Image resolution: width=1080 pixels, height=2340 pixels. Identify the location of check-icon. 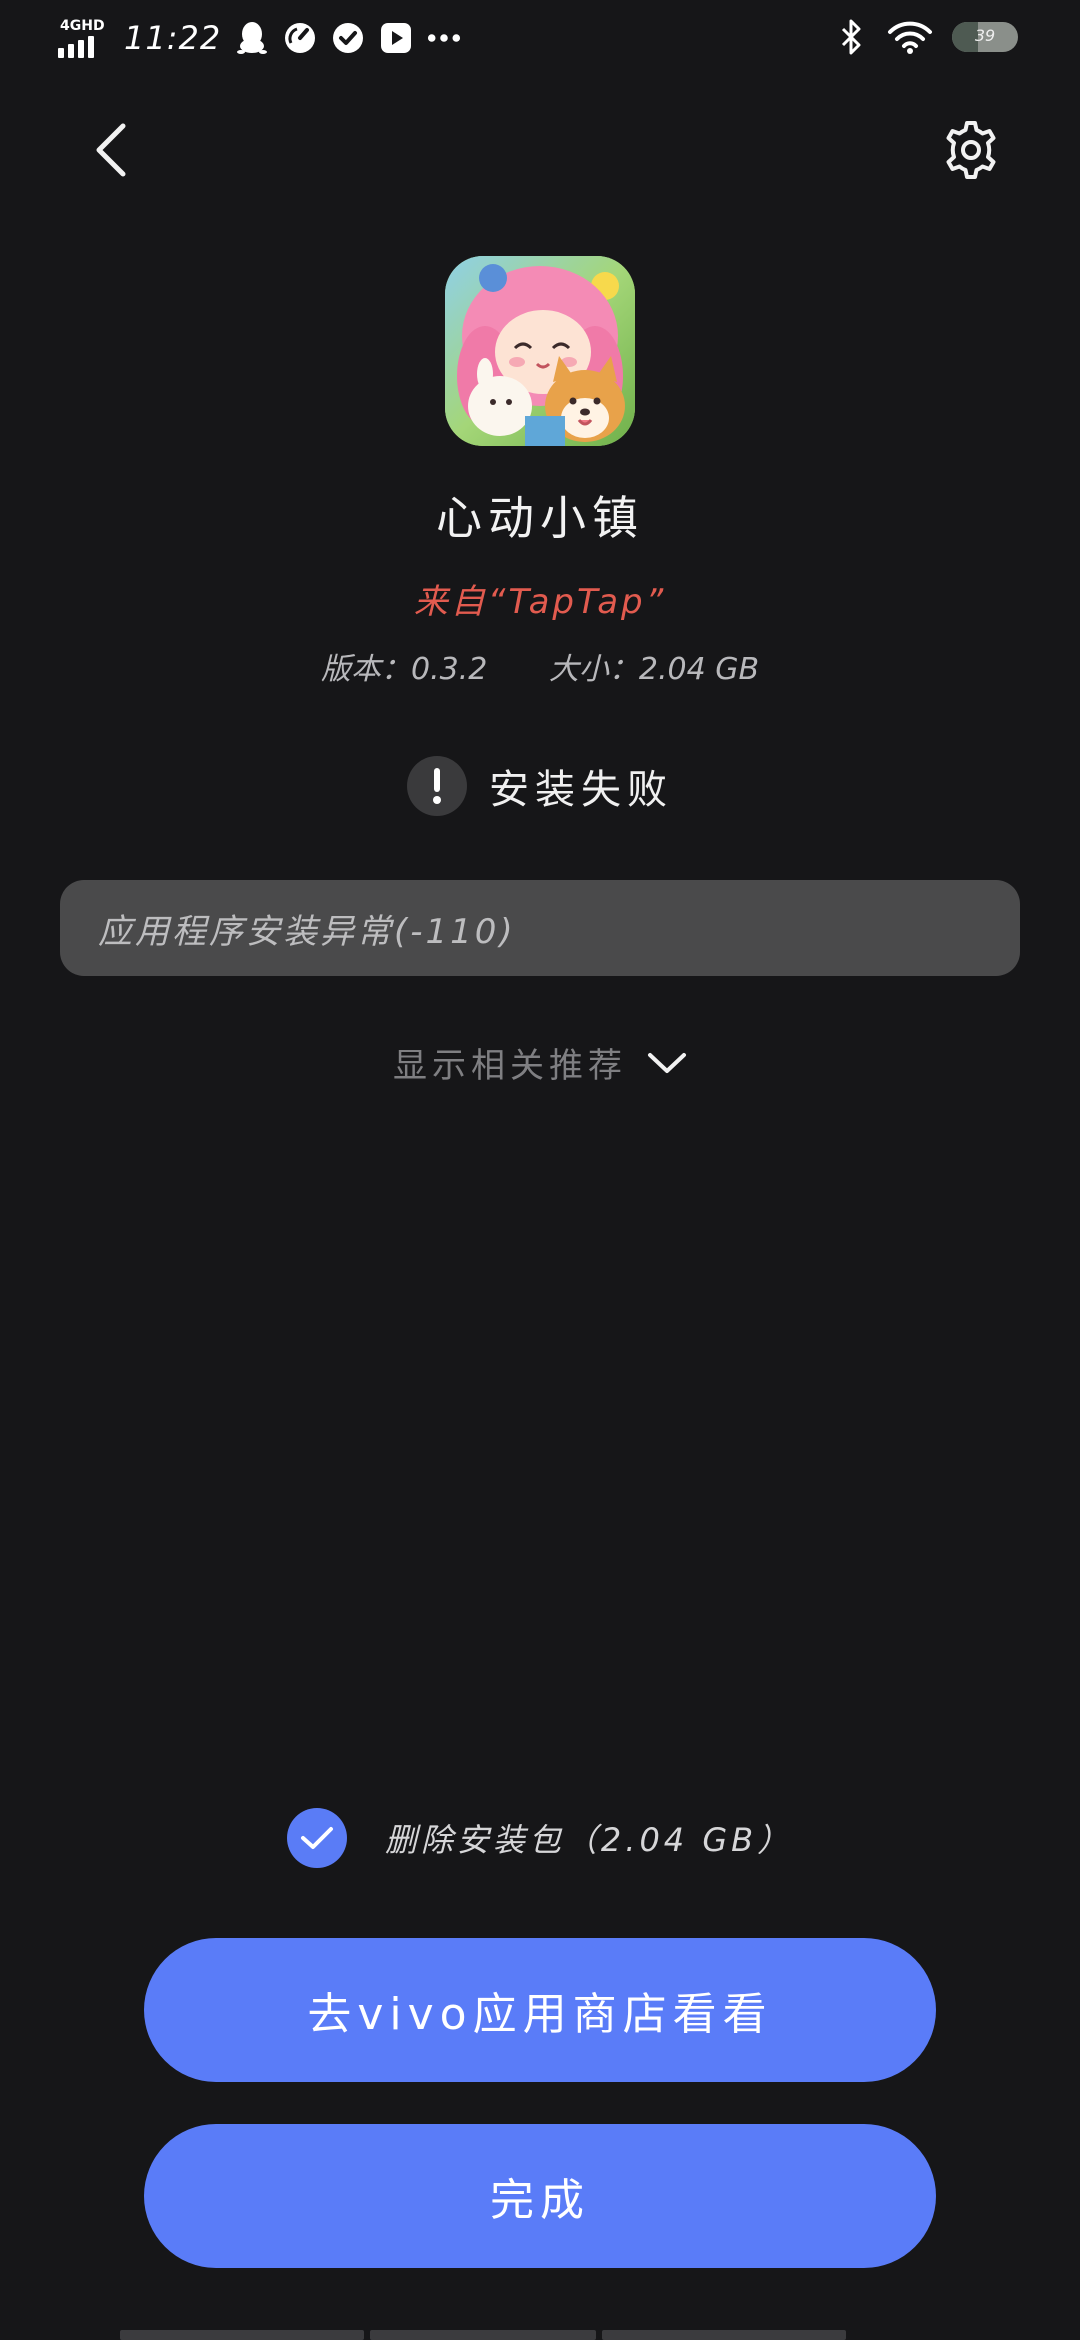
(316, 1838).